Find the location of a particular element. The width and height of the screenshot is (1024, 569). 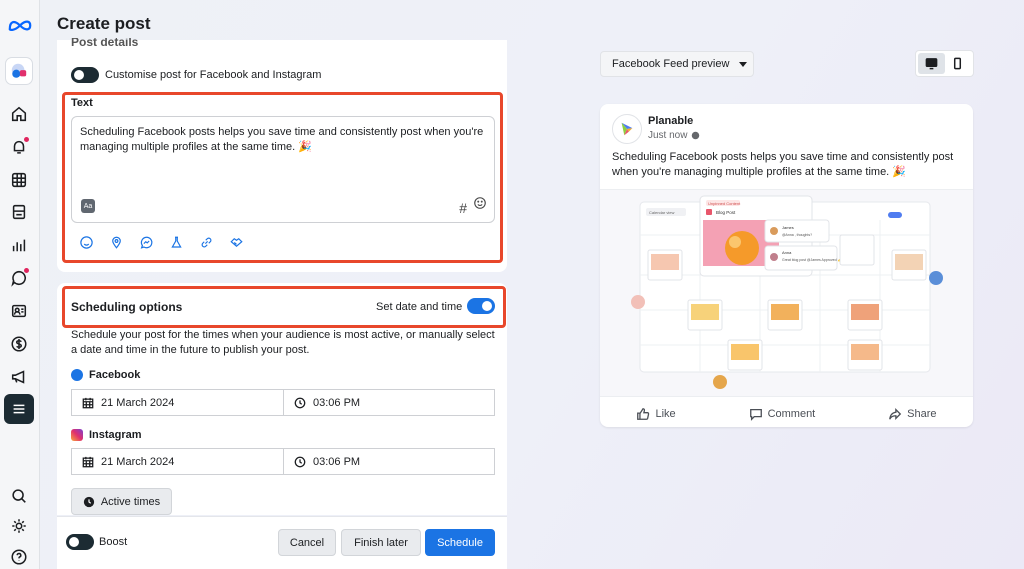

instagram-date-value: 21 March 2024 is located at coordinates (138, 461).